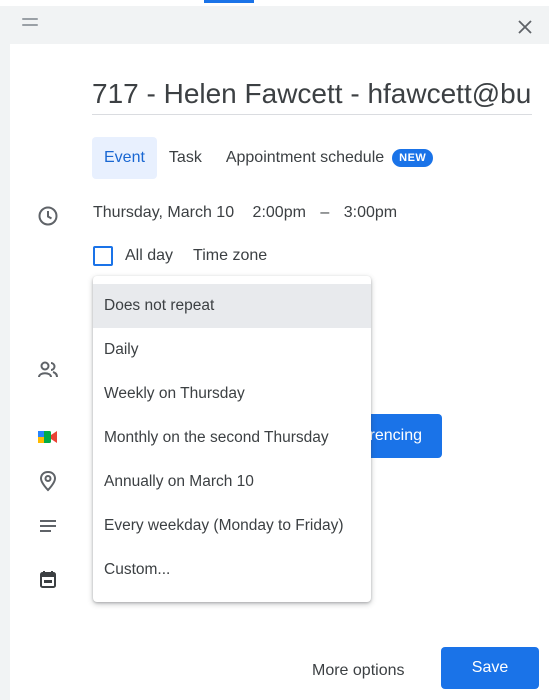 This screenshot has height=700, width=549. I want to click on allday-label: All day, so click(149, 256).